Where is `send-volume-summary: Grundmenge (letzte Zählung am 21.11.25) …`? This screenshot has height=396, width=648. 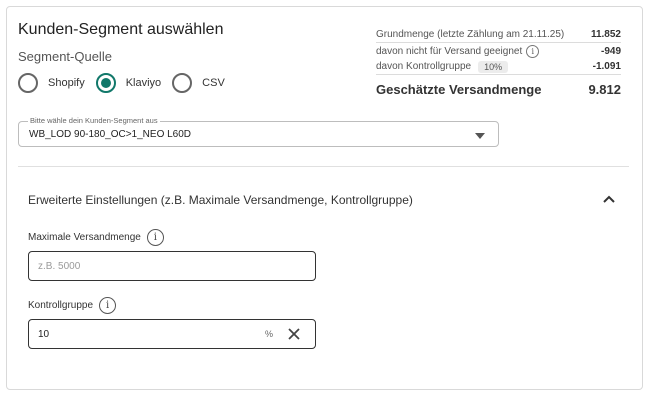
send-volume-summary: Grundmenge (letzte Zählung am 21.11.25) … is located at coordinates (498, 63).